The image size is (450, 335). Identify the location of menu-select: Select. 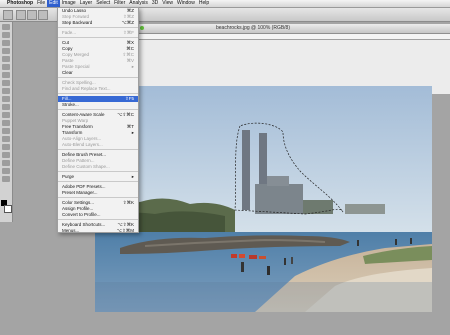
(103, 3).